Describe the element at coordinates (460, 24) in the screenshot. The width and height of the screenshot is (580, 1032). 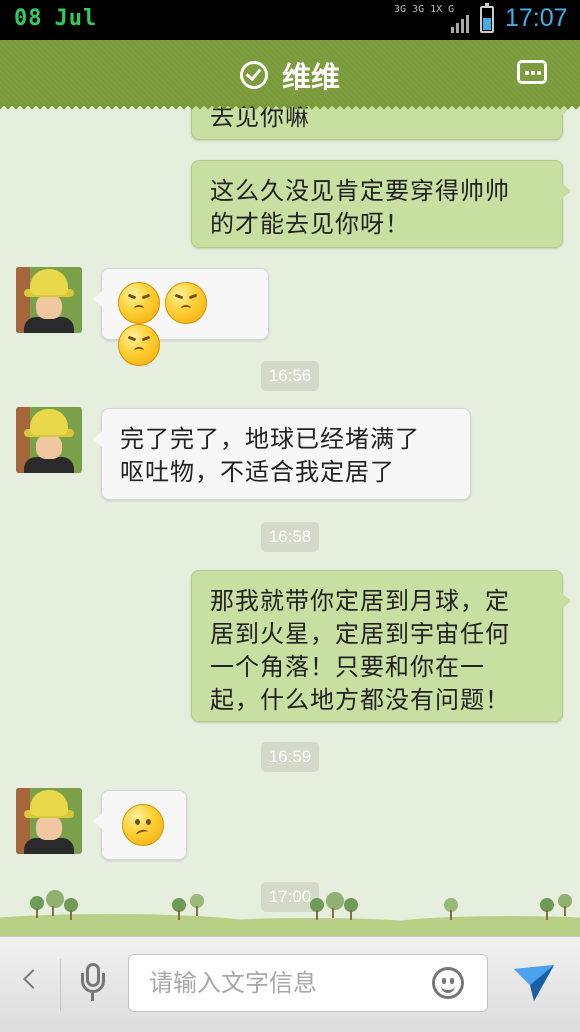
I see `signal-icon` at that location.